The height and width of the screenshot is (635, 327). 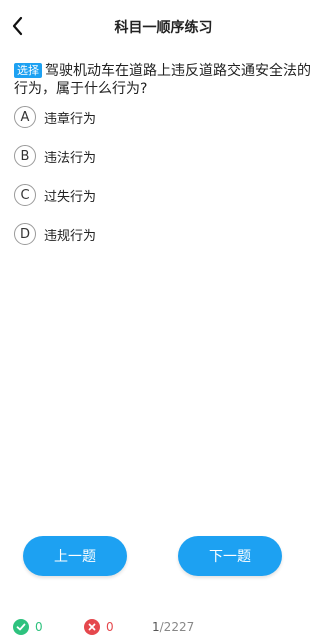 What do you see at coordinates (110, 627) in the screenshot?
I see `wrong-count-value: 0` at bounding box center [110, 627].